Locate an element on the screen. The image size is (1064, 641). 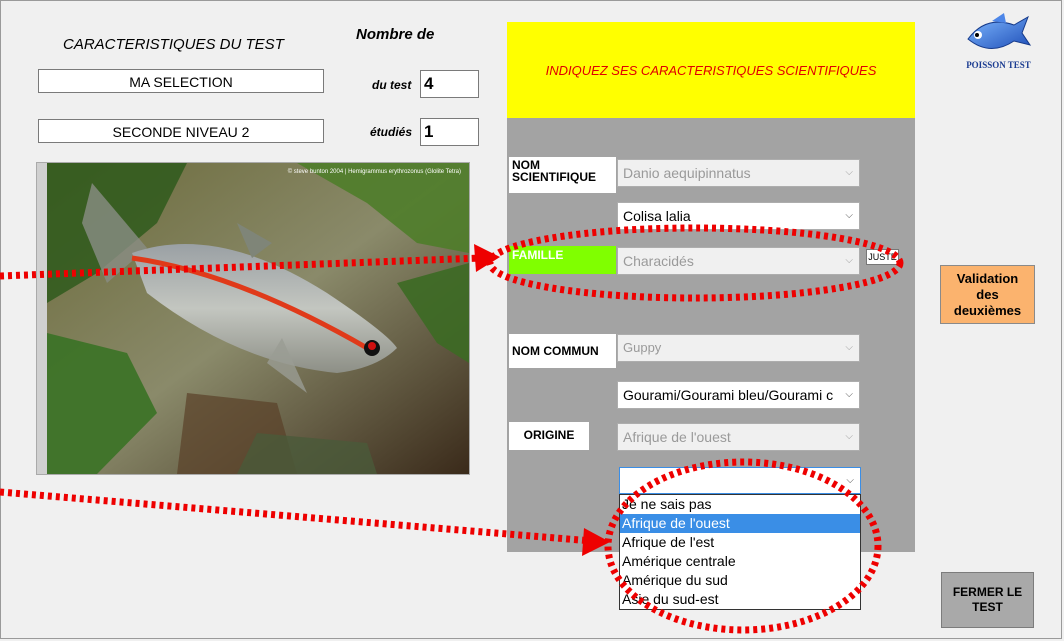
dropdown-option: Amérique du sud is located at coordinates (740, 580).